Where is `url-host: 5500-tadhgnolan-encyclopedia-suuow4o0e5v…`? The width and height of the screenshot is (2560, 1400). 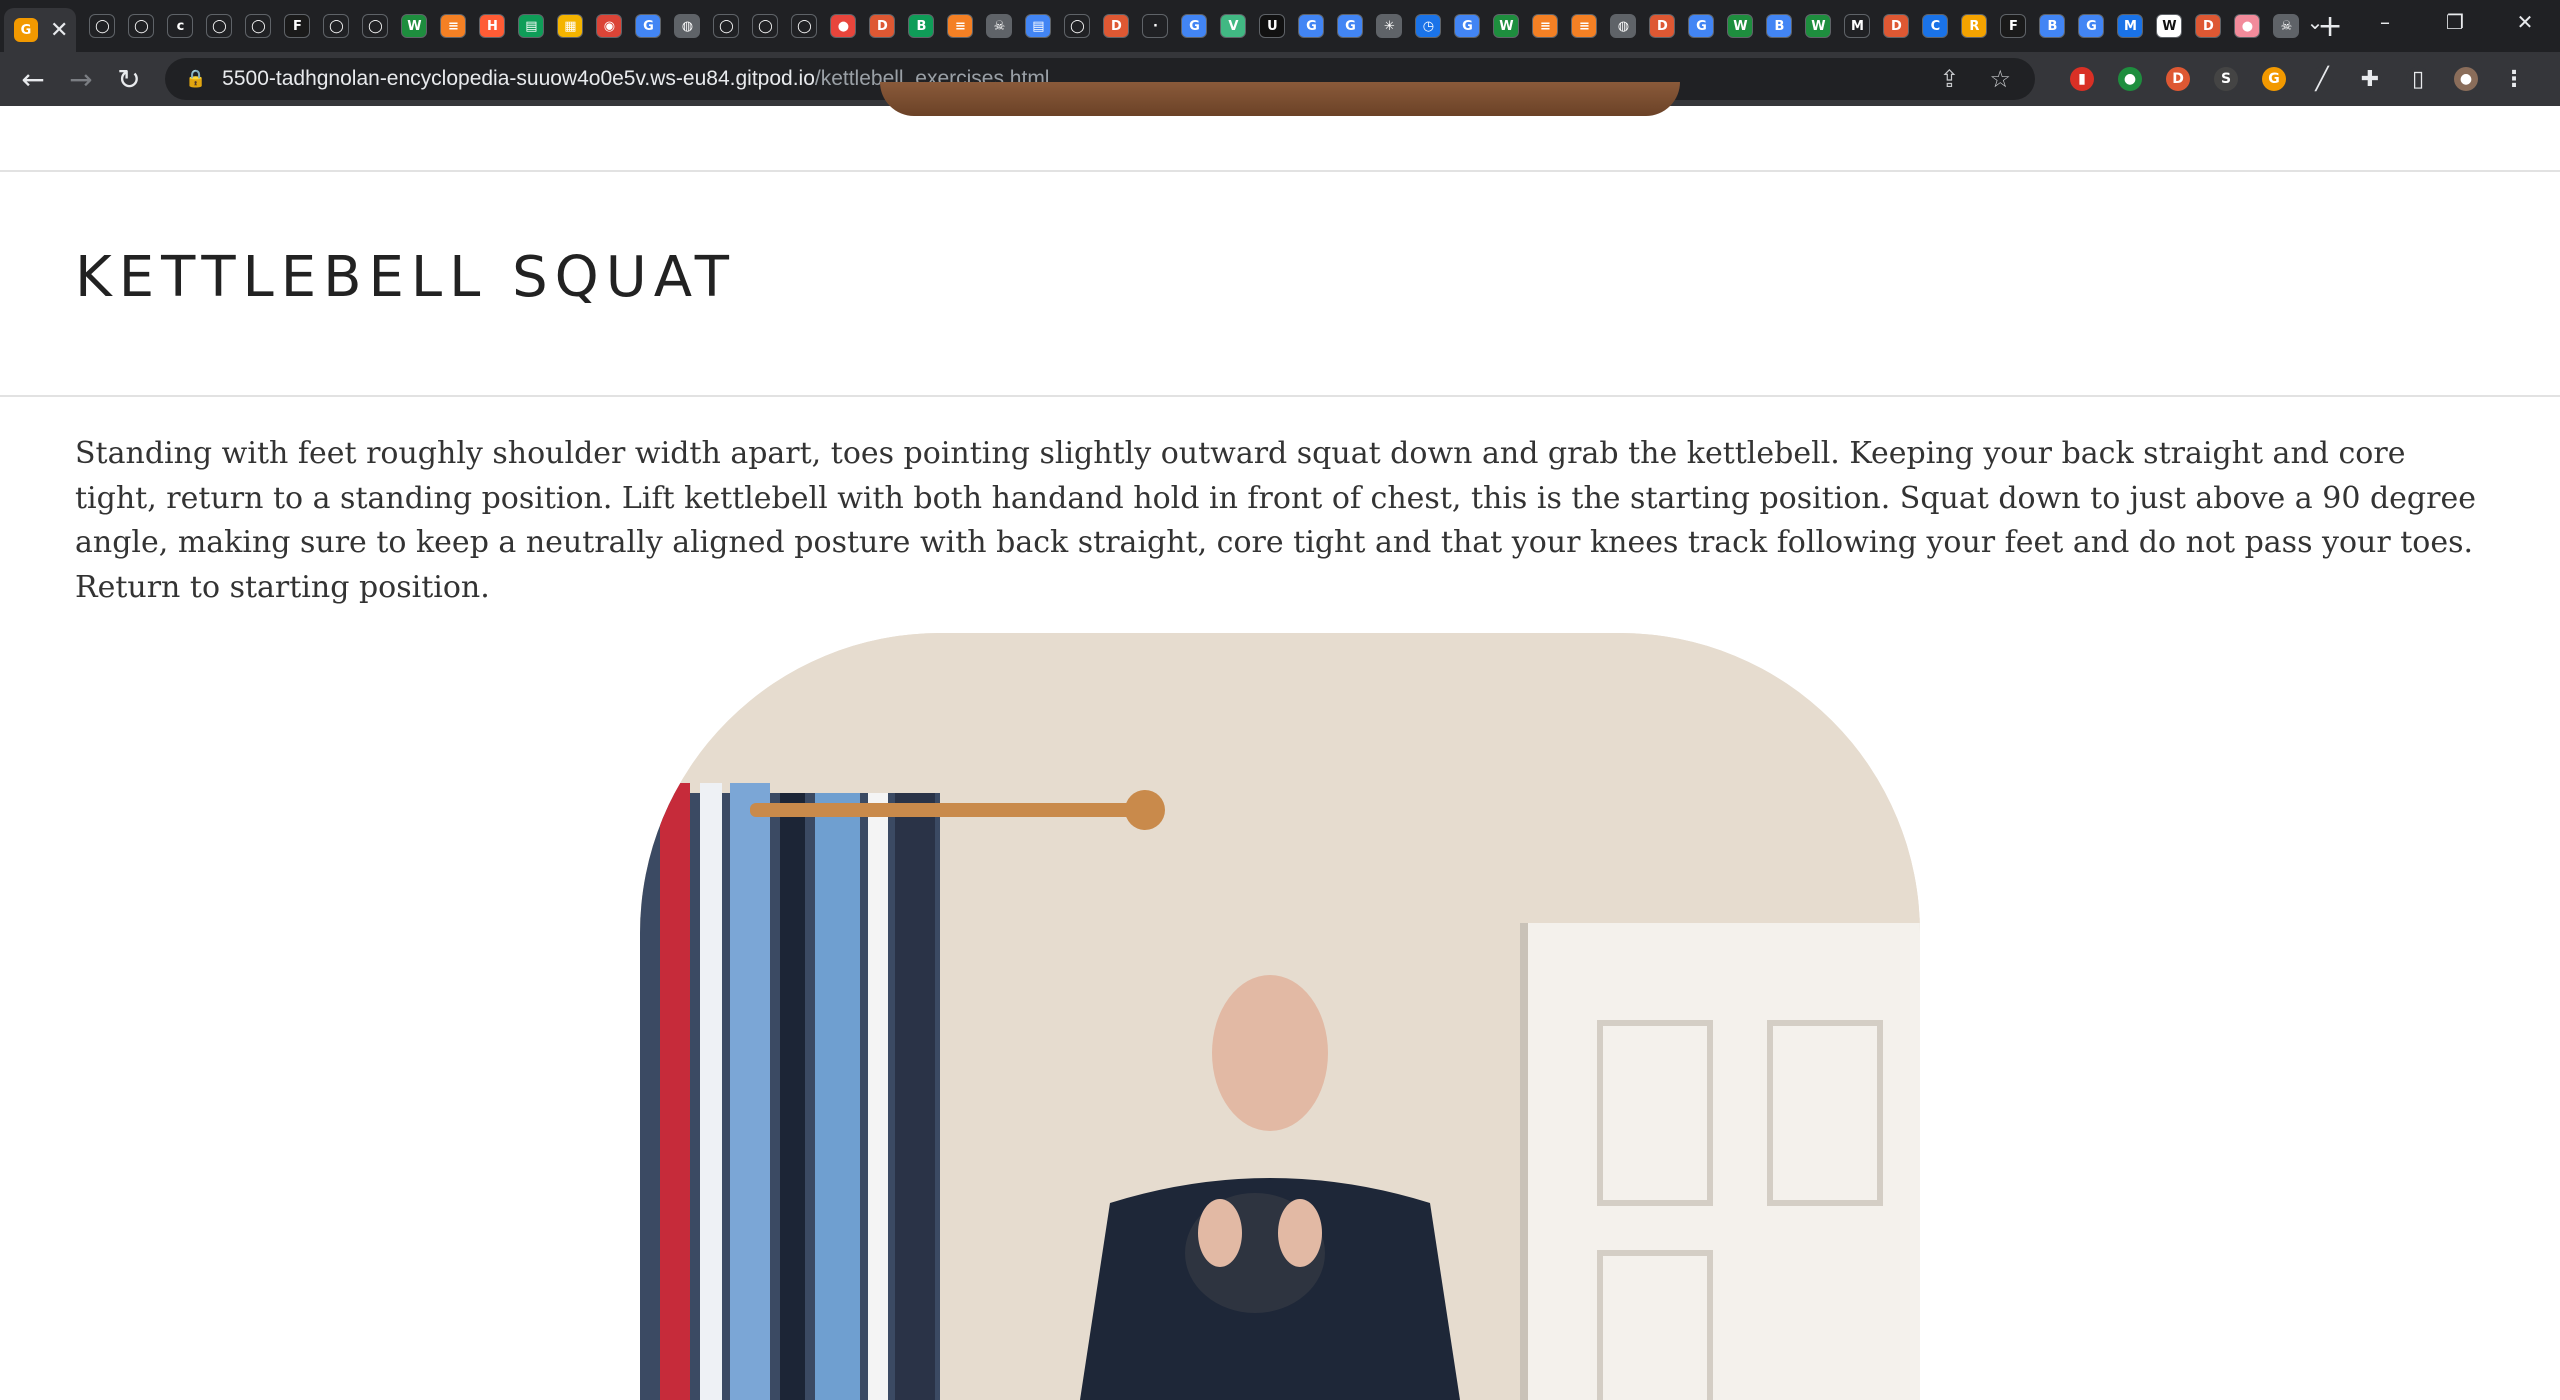
url-host: 5500-tadhgnolan-encyclopedia-suuow4o0e5v… is located at coordinates (518, 78).